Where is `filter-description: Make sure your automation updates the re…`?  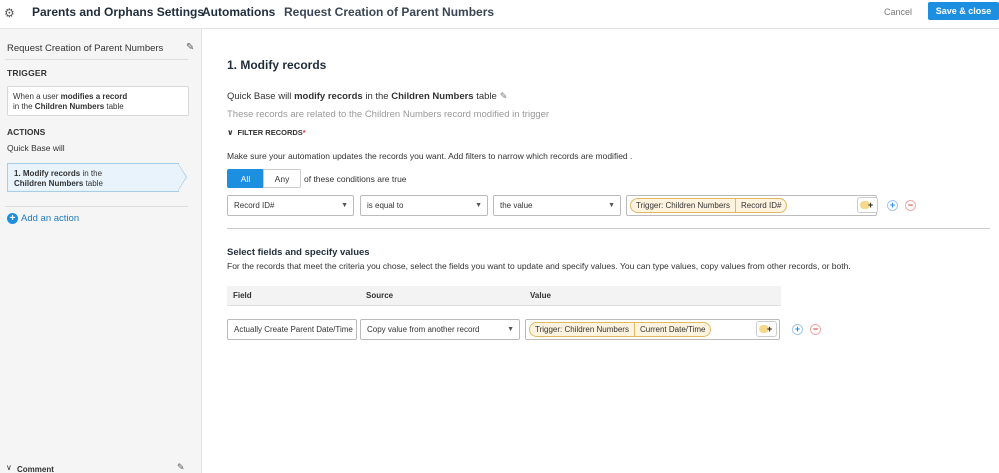 filter-description: Make sure your automation updates the re… is located at coordinates (430, 156).